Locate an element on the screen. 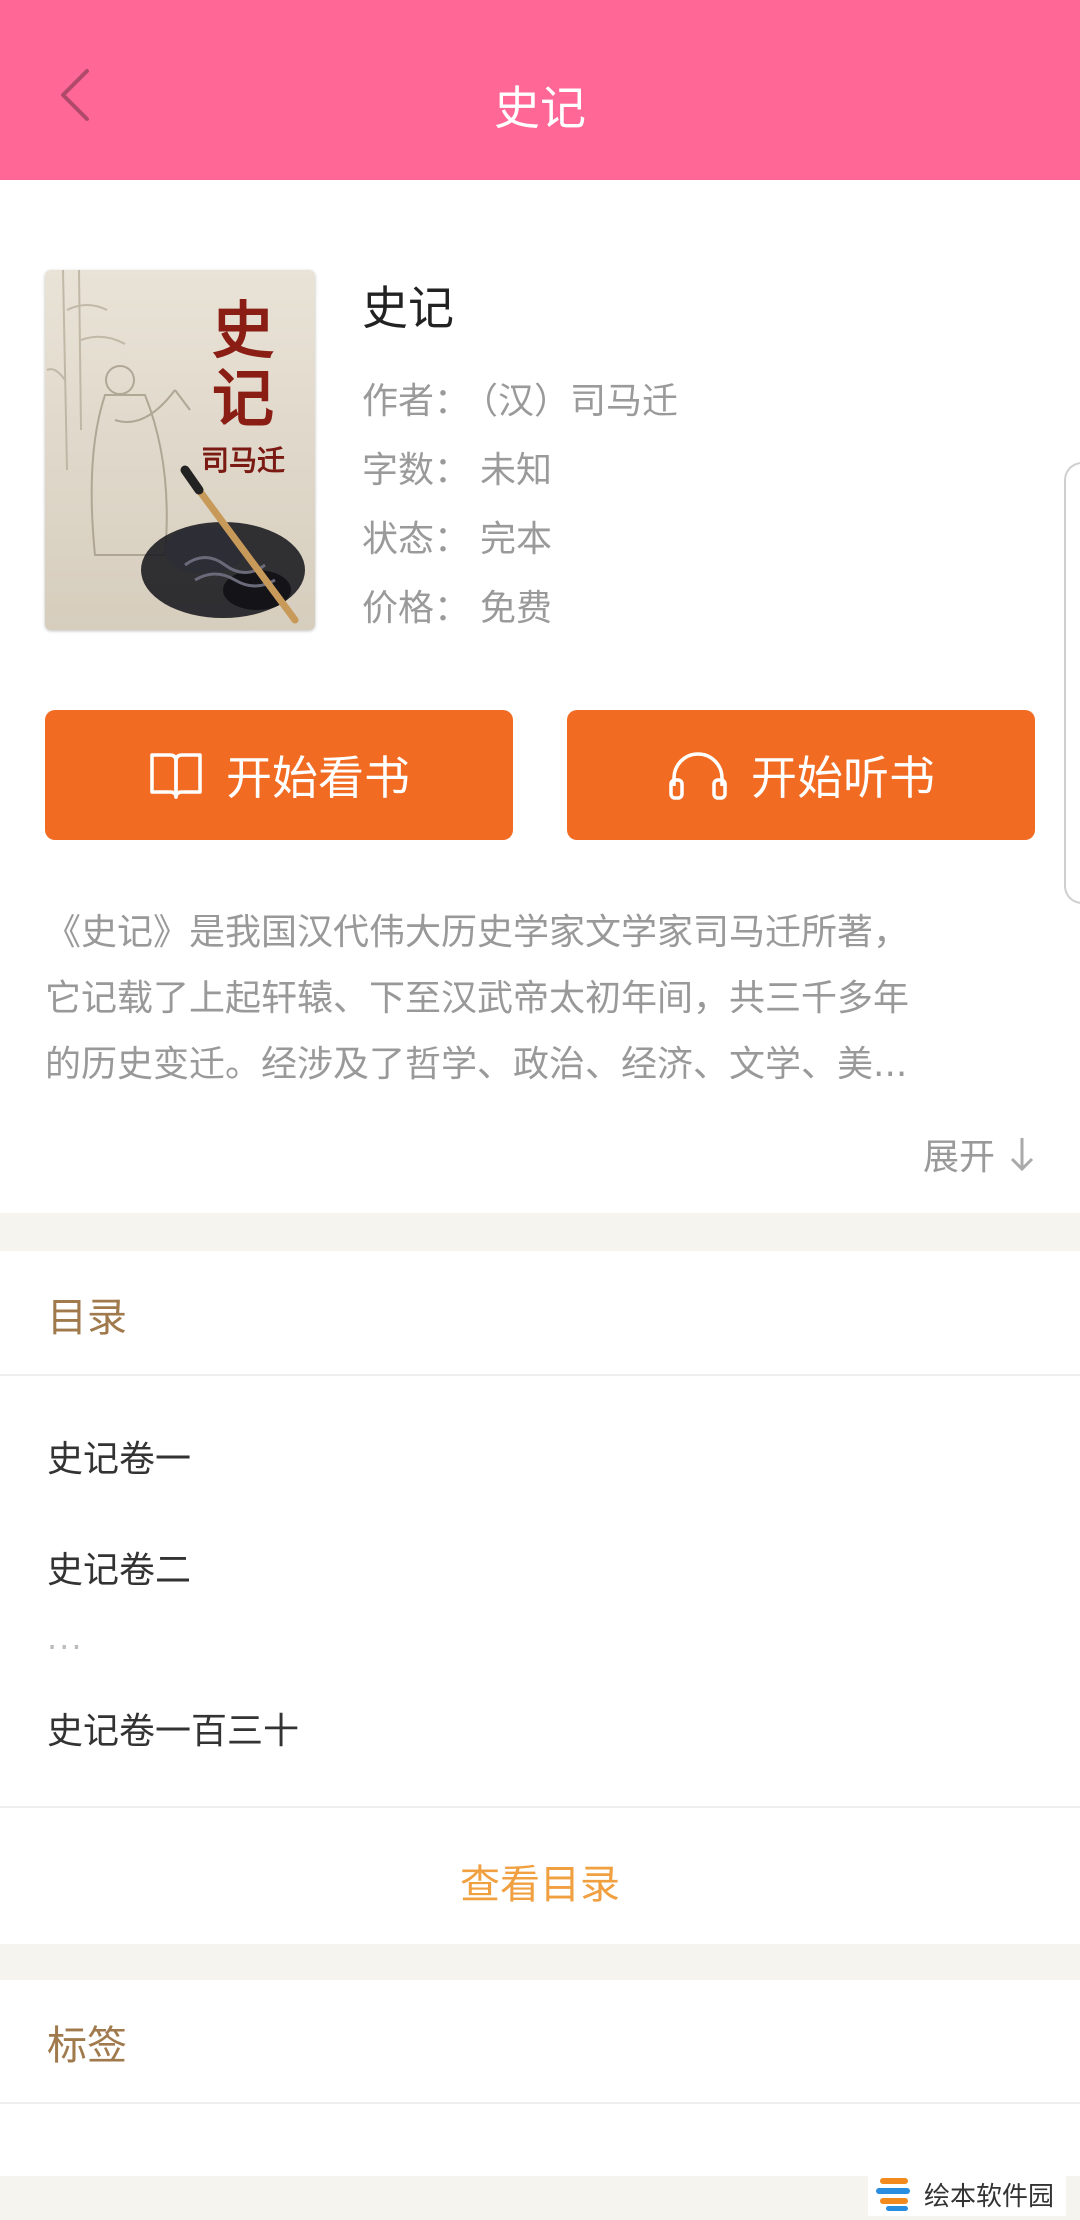 The image size is (1080, 2220). status-value: 完本 is located at coordinates (516, 539).